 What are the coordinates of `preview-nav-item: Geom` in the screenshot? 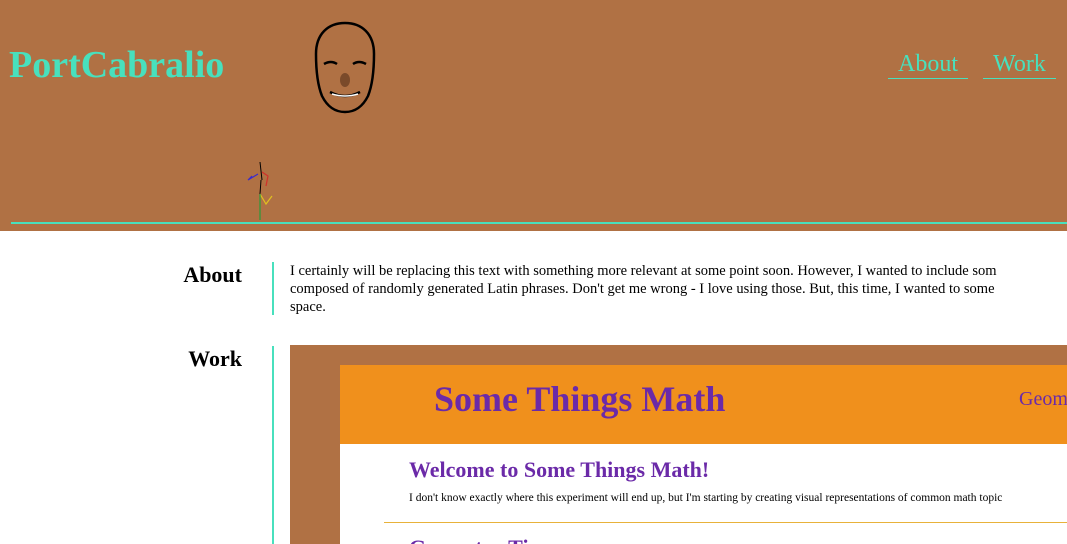 It's located at (1043, 399).